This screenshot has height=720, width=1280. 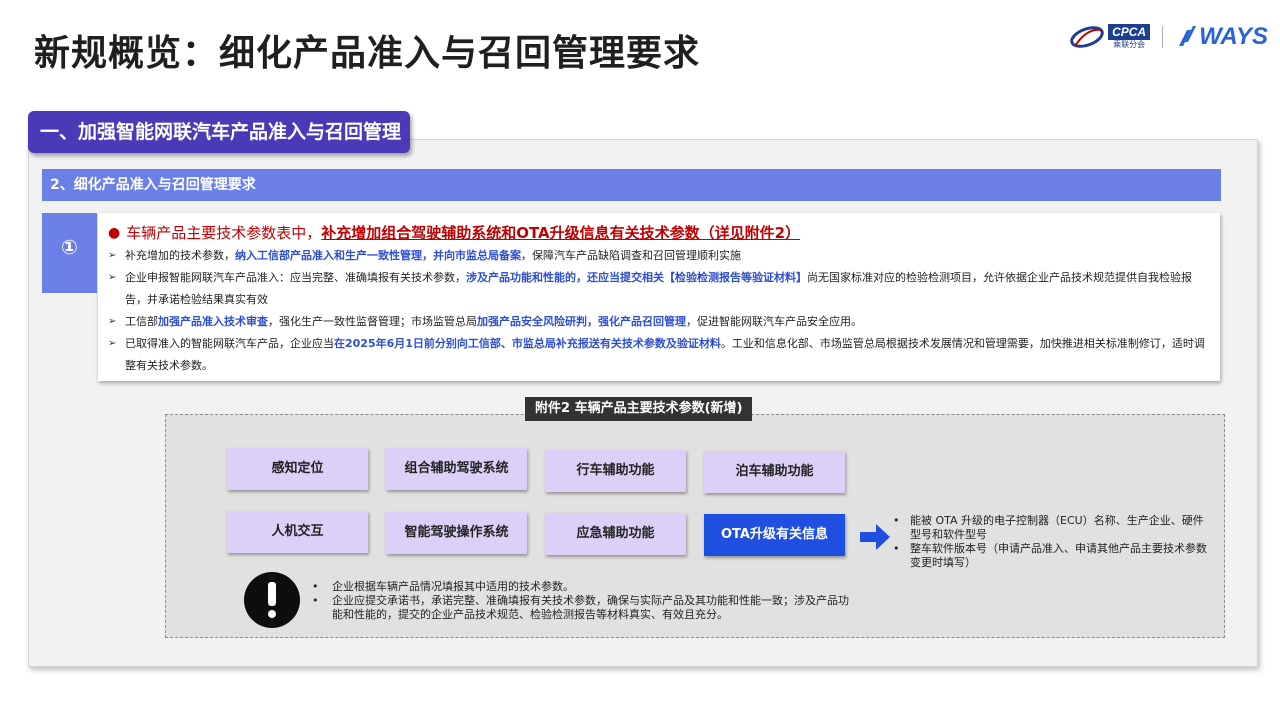 I want to click on sub-header: 2、细化产品准入与召回管理要求, so click(x=631, y=185).